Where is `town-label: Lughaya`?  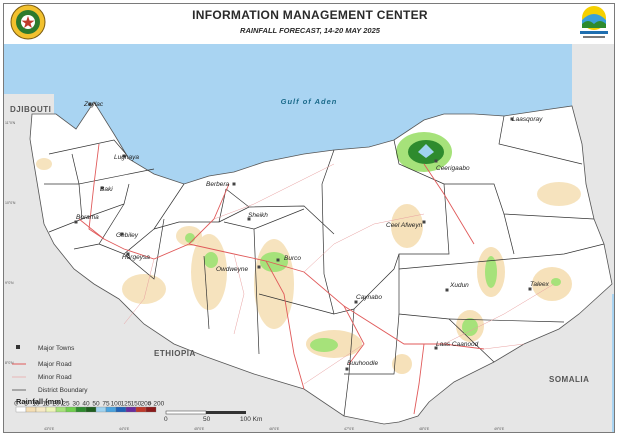 town-label: Lughaya is located at coordinates (126, 157).